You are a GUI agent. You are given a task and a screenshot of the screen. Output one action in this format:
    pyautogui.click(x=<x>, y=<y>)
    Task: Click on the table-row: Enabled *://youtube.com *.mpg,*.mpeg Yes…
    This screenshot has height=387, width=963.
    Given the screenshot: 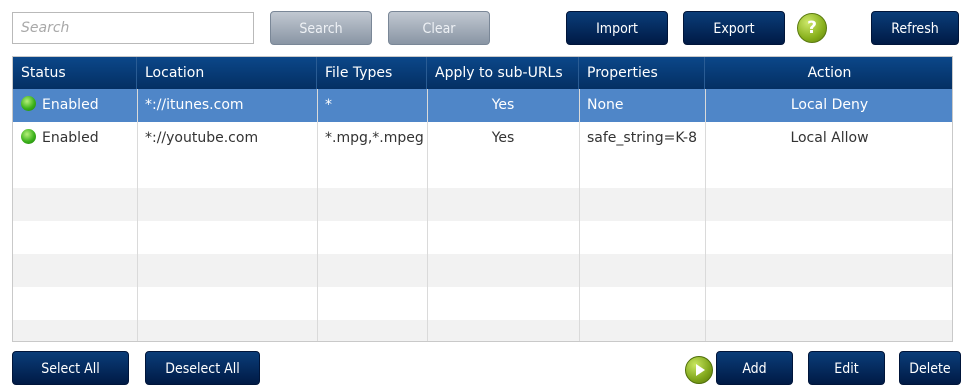 What is the action you would take?
    pyautogui.click(x=482, y=138)
    